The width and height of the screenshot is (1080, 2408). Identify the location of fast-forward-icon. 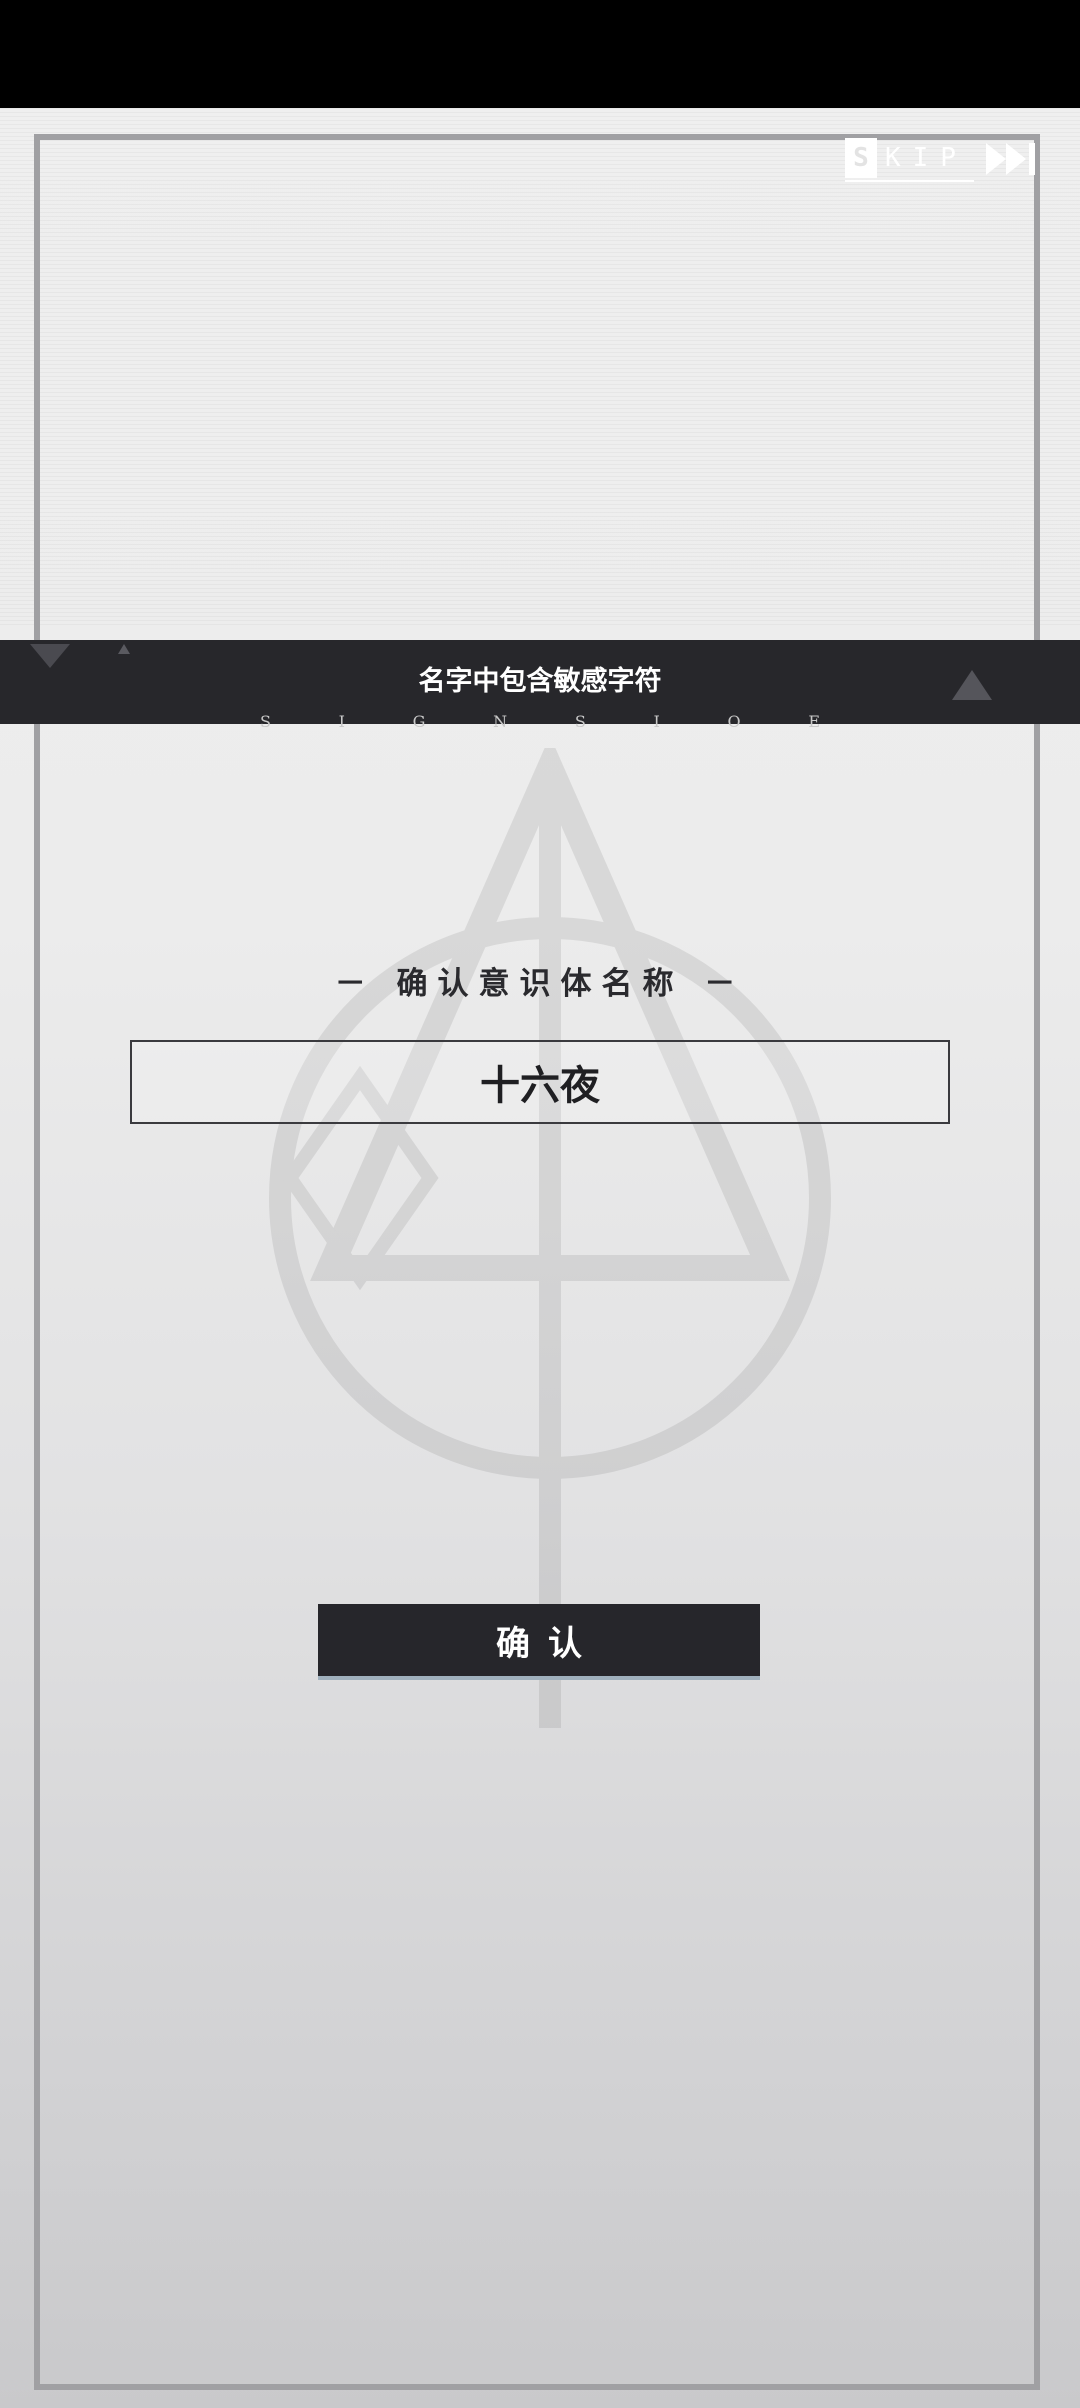
(1010, 159).